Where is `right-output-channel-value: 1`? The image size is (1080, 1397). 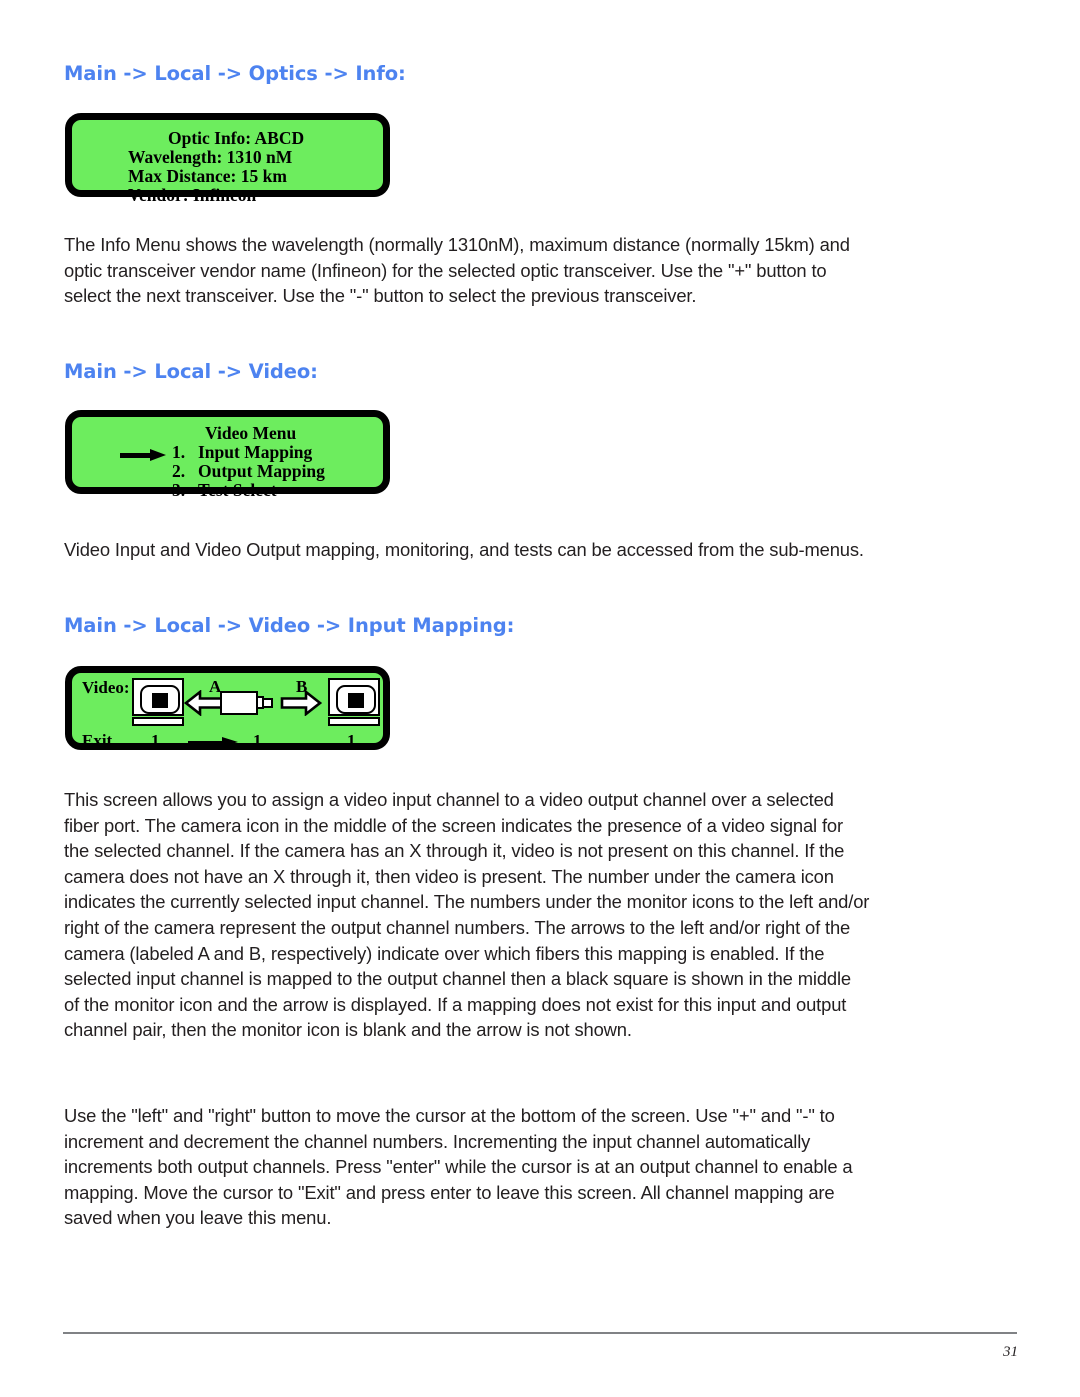
right-output-channel-value: 1 is located at coordinates (351, 741).